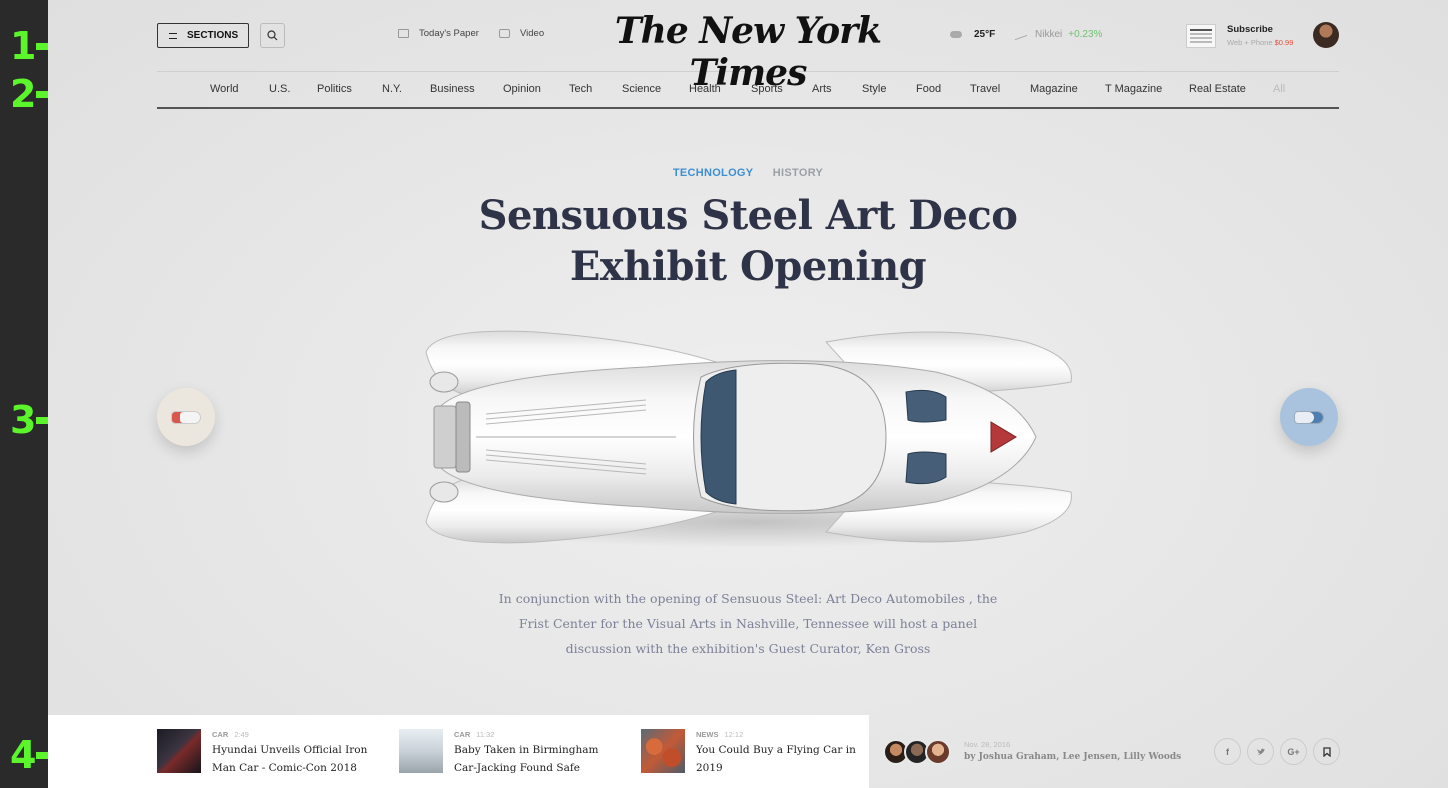  Describe the element at coordinates (985, 89) in the screenshot. I see `nav-item-travel: Travel` at that location.